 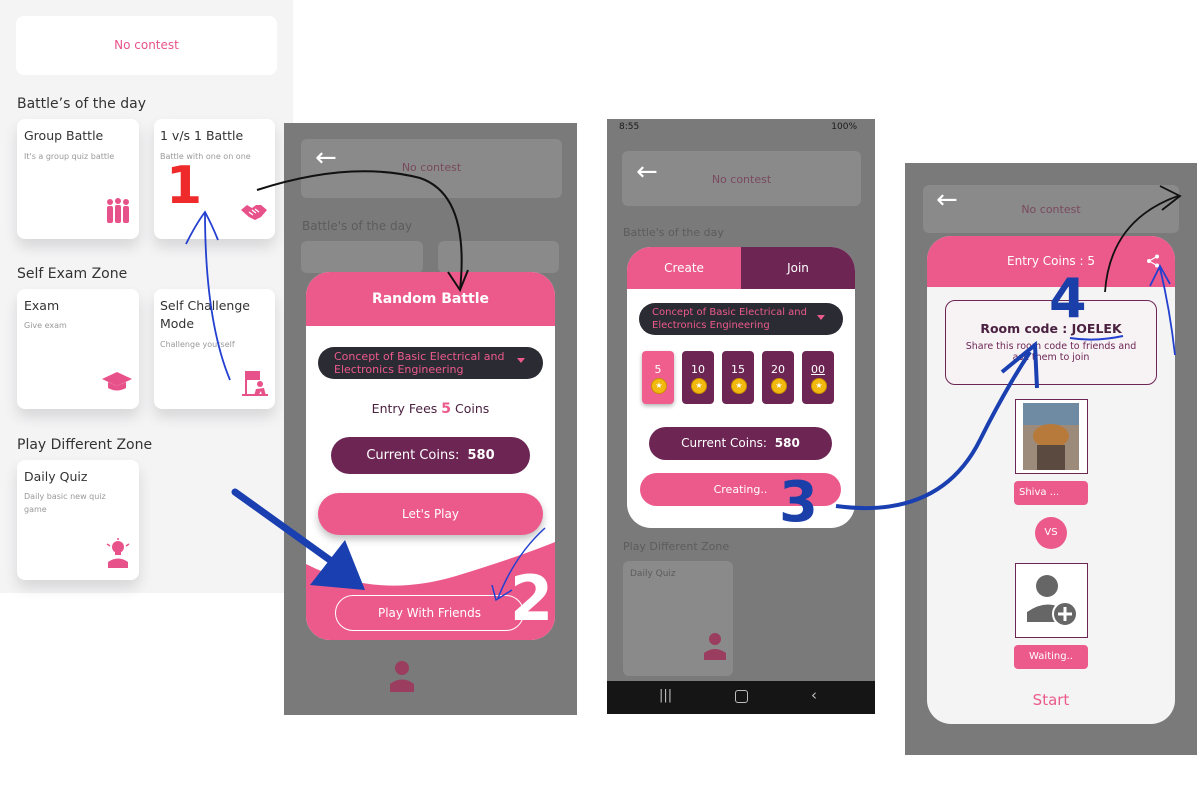 I want to click on step-1-label: 1, so click(x=184, y=186).